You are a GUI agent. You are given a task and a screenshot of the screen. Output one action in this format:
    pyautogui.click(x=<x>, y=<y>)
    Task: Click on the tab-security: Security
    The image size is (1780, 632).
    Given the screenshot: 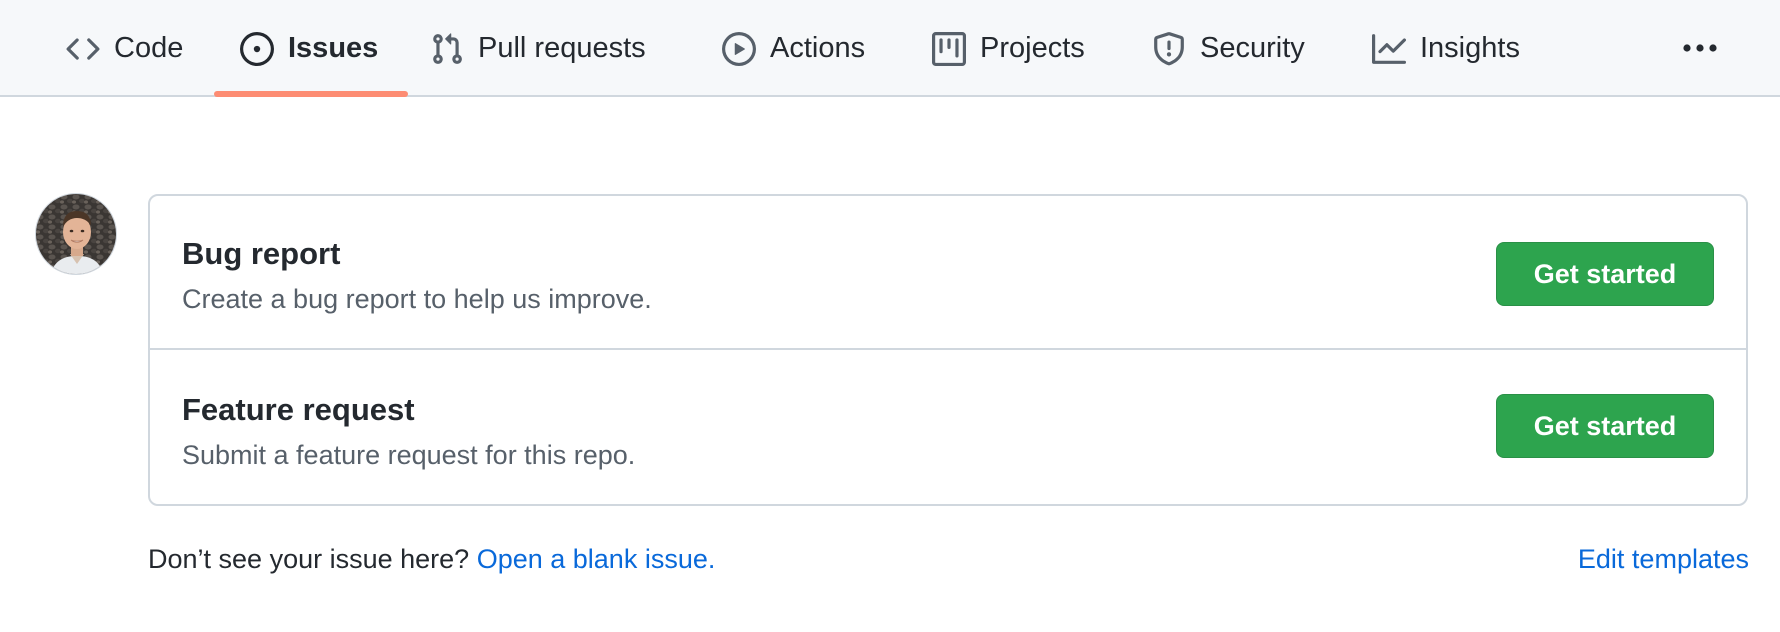 What is the action you would take?
    pyautogui.click(x=1228, y=48)
    